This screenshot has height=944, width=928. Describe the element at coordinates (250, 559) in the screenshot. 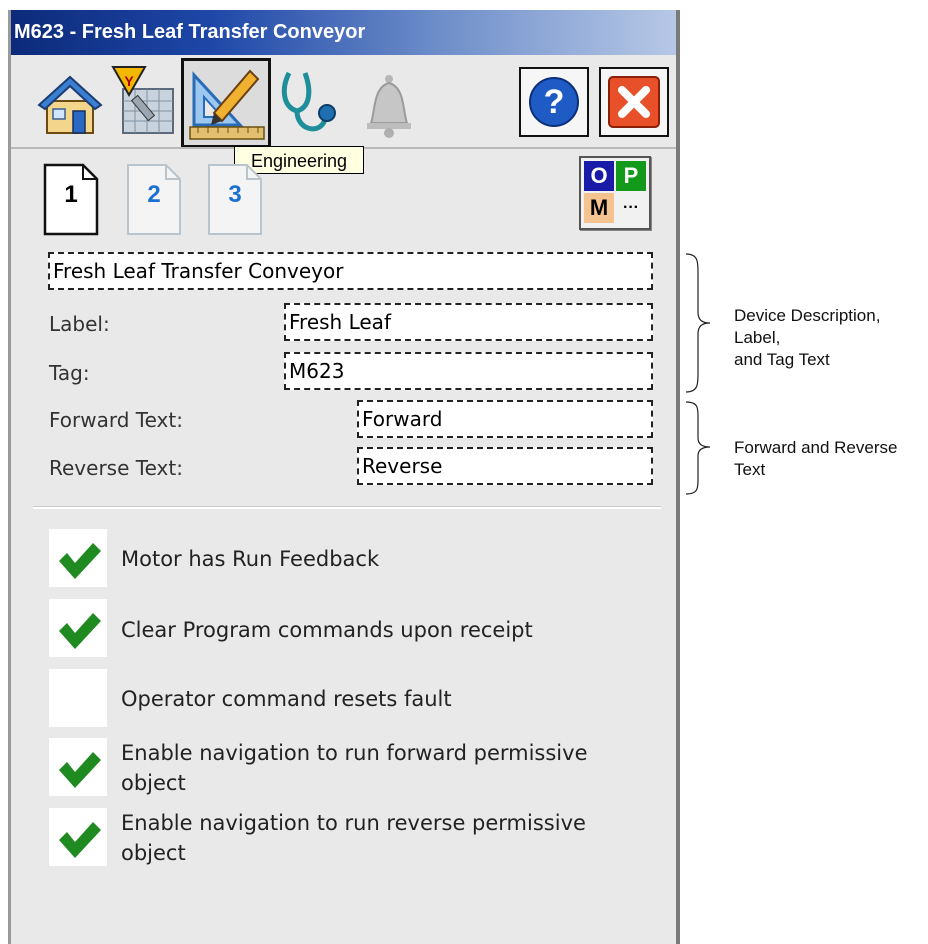

I see `run-feedback-label: Motor has Run Feedback` at that location.